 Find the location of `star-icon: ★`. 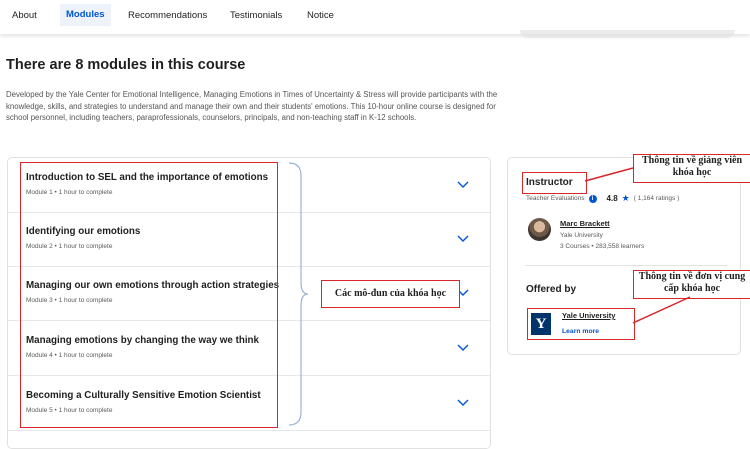

star-icon: ★ is located at coordinates (625, 198).